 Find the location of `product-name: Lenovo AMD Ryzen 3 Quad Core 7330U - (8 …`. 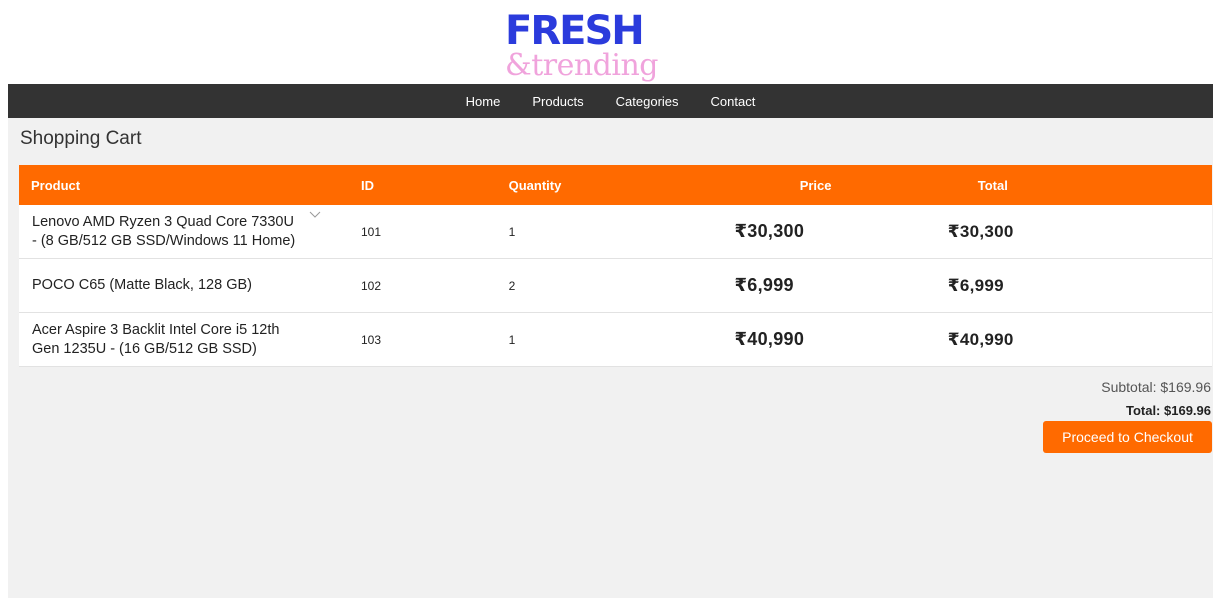

product-name: Lenovo AMD Ryzen 3 Quad Core 7330U - (8 … is located at coordinates (166, 232).